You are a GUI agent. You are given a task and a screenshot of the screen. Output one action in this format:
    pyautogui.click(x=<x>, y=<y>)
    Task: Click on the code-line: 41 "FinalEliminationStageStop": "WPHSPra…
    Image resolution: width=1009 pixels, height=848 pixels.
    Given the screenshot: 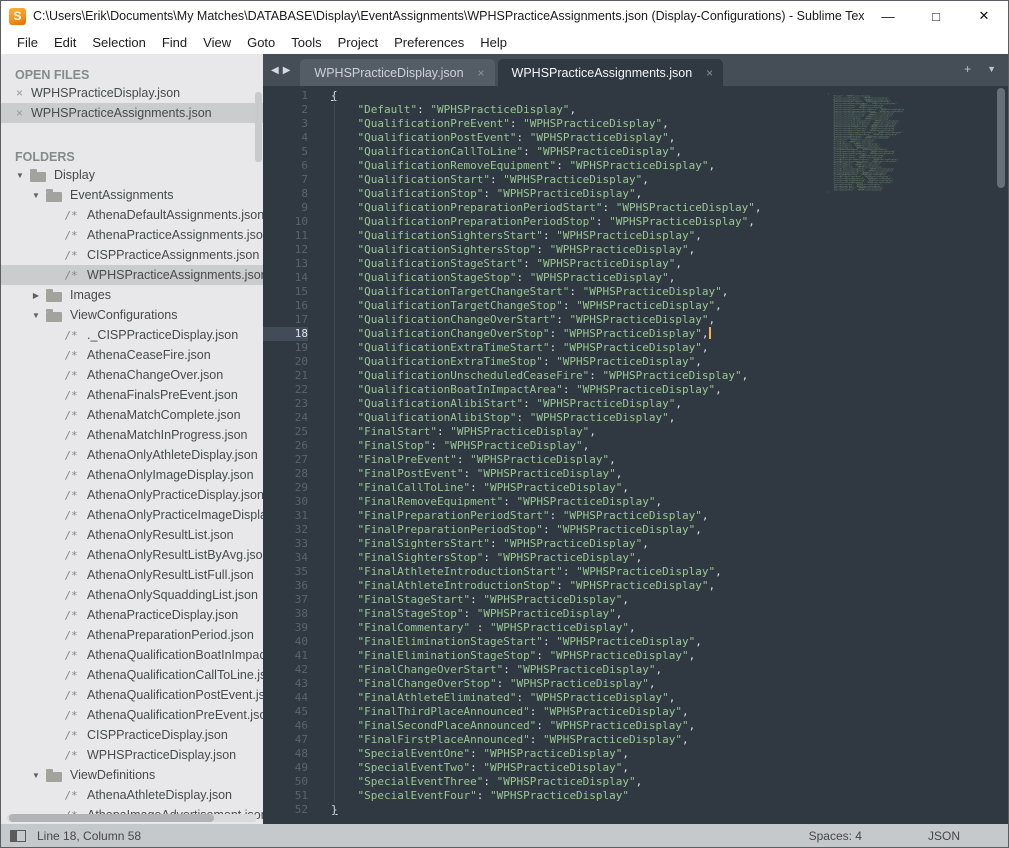 What is the action you would take?
    pyautogui.click(x=635, y=656)
    